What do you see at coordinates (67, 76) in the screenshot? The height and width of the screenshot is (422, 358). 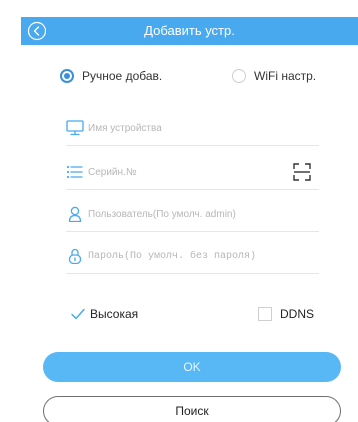 I see `radio-selected-icon` at bounding box center [67, 76].